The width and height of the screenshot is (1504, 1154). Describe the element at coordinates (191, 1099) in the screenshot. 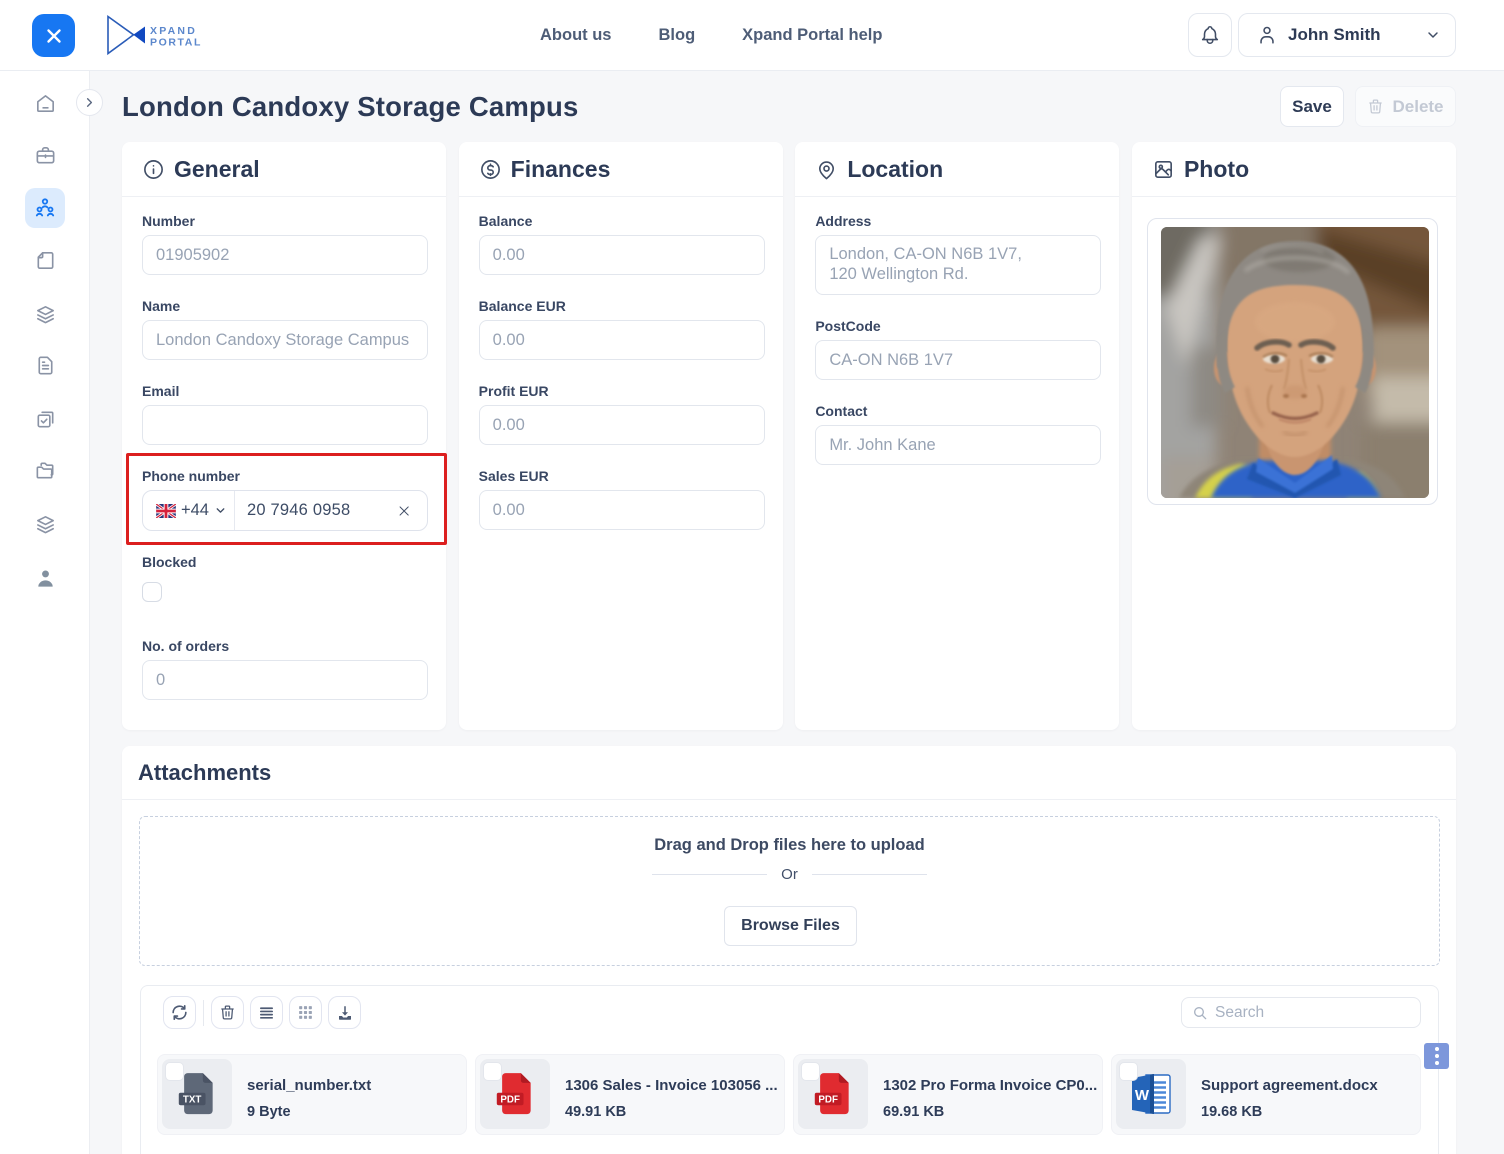

I see `svg-text: TXT` at that location.